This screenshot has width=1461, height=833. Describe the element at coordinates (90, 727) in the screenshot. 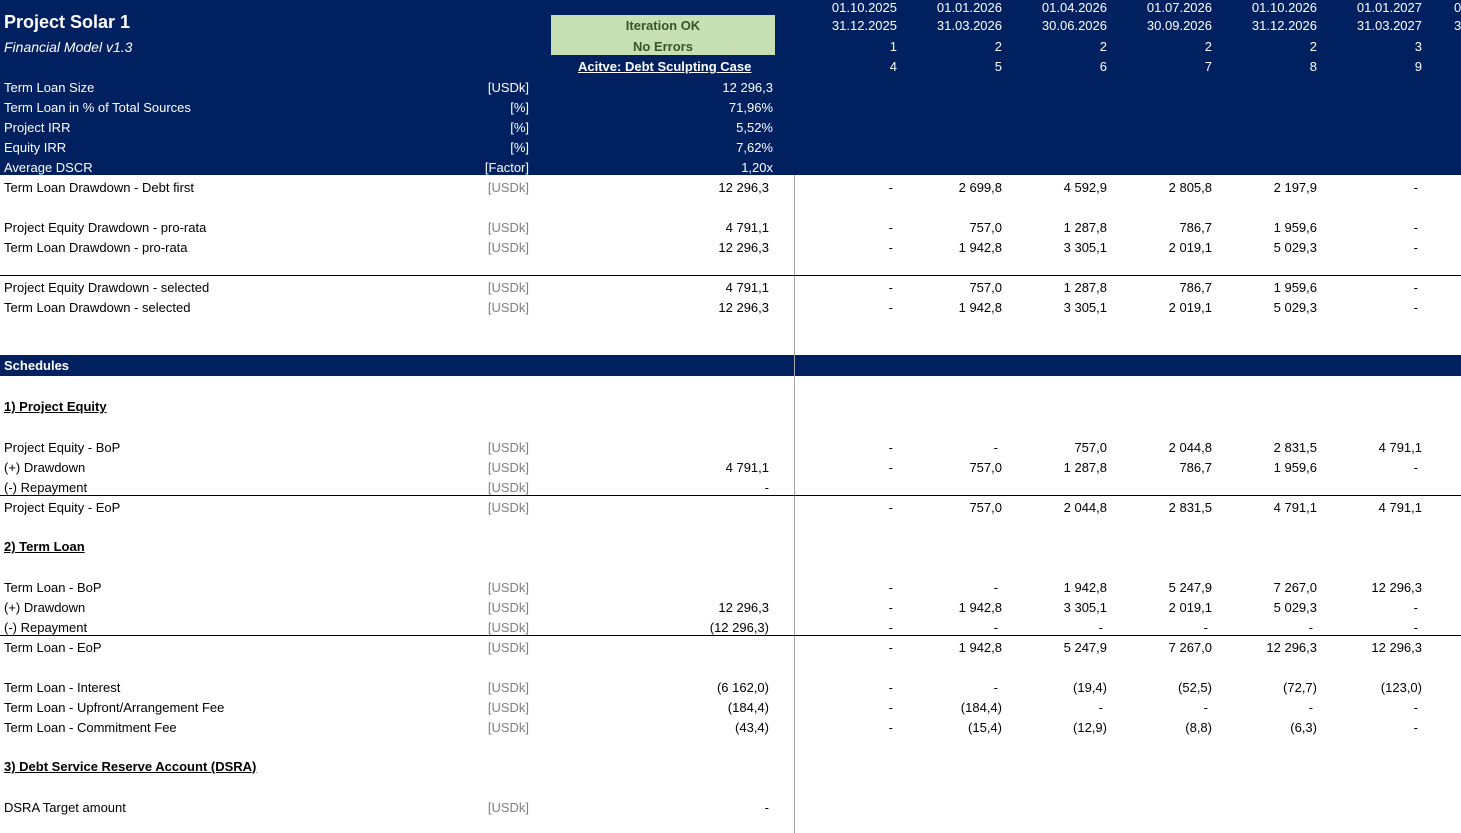

I see `row-label: Term Loan - Commitment Fee` at that location.